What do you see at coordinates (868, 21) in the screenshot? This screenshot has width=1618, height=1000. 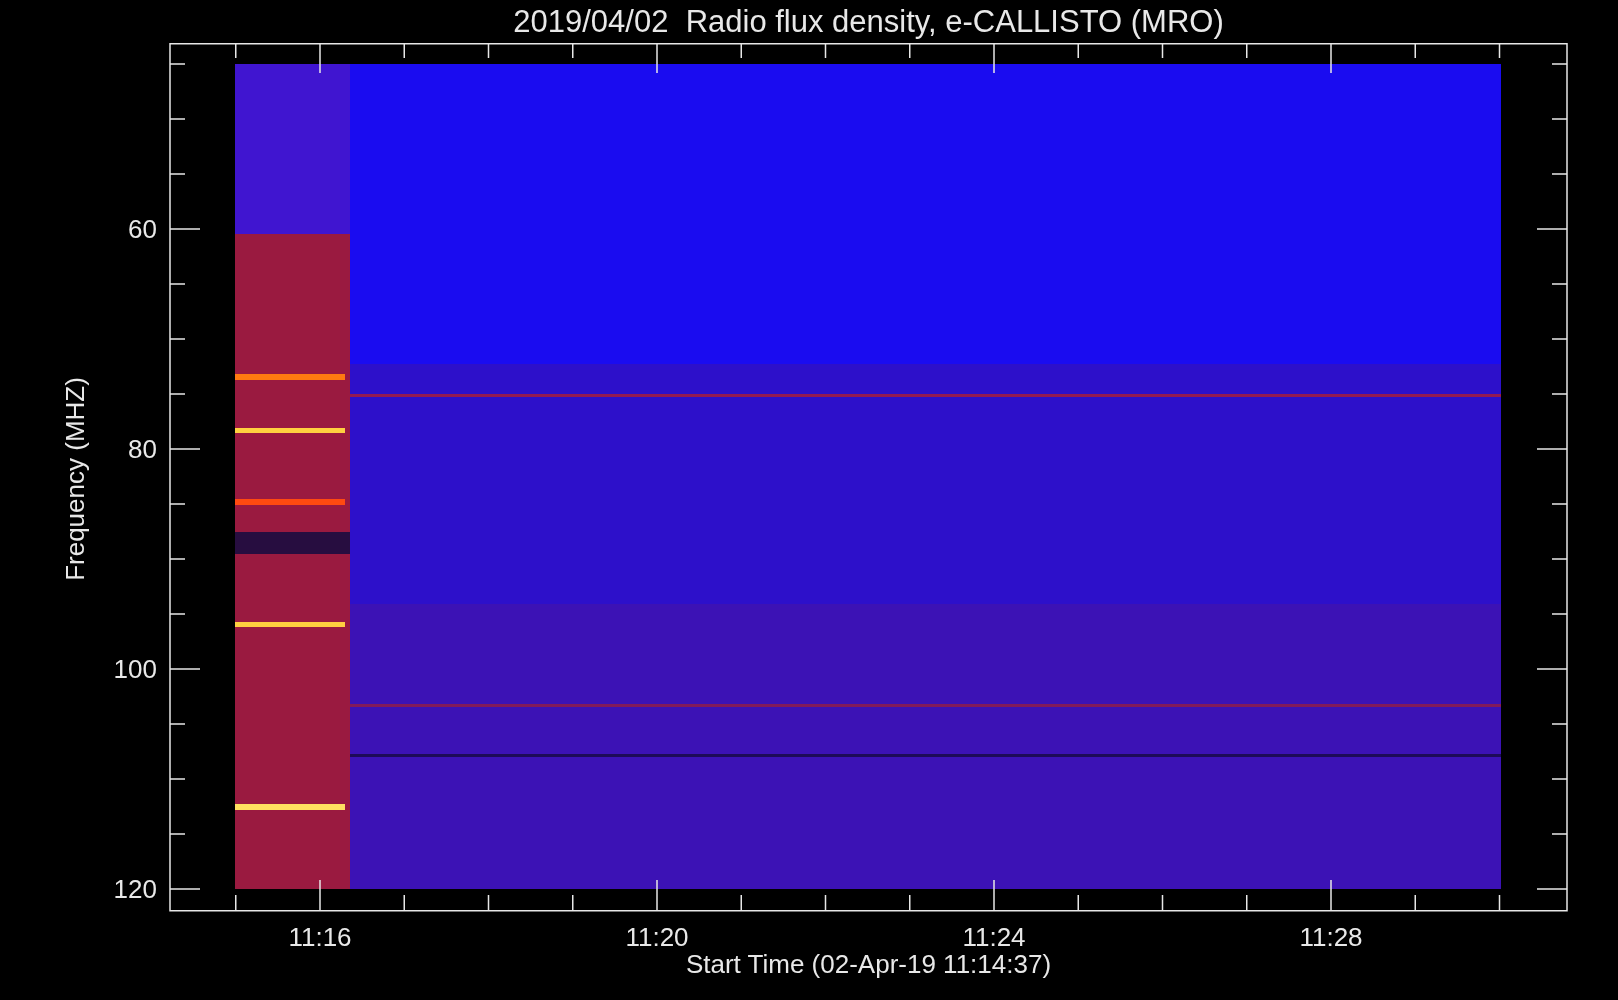 I see `chart-title: 2019/04/02 Radio flux density, e-CALLISTO (MRO)` at bounding box center [868, 21].